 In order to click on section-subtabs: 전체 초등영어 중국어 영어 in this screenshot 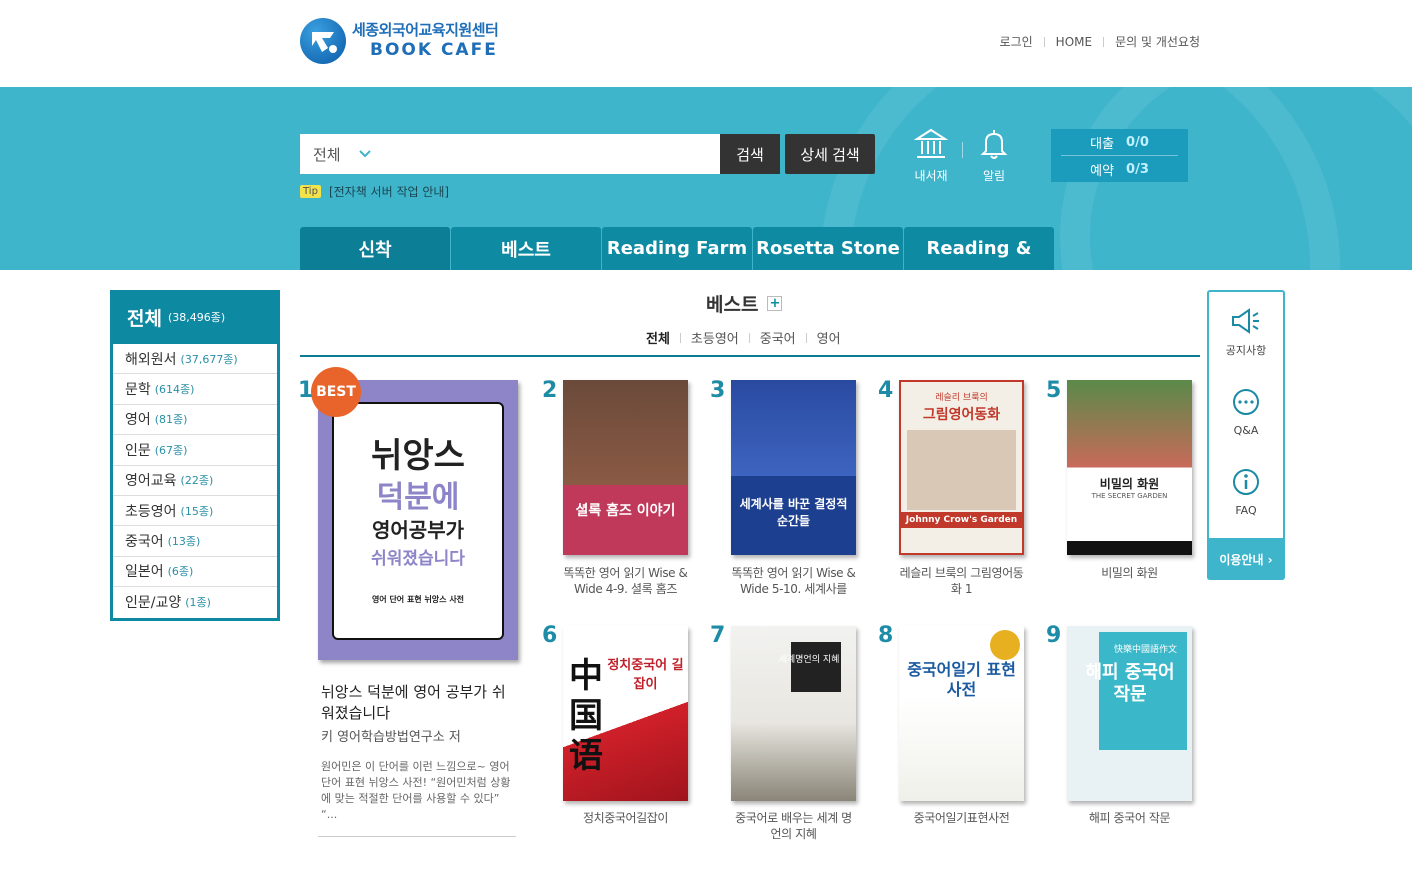, I will do `click(743, 337)`.